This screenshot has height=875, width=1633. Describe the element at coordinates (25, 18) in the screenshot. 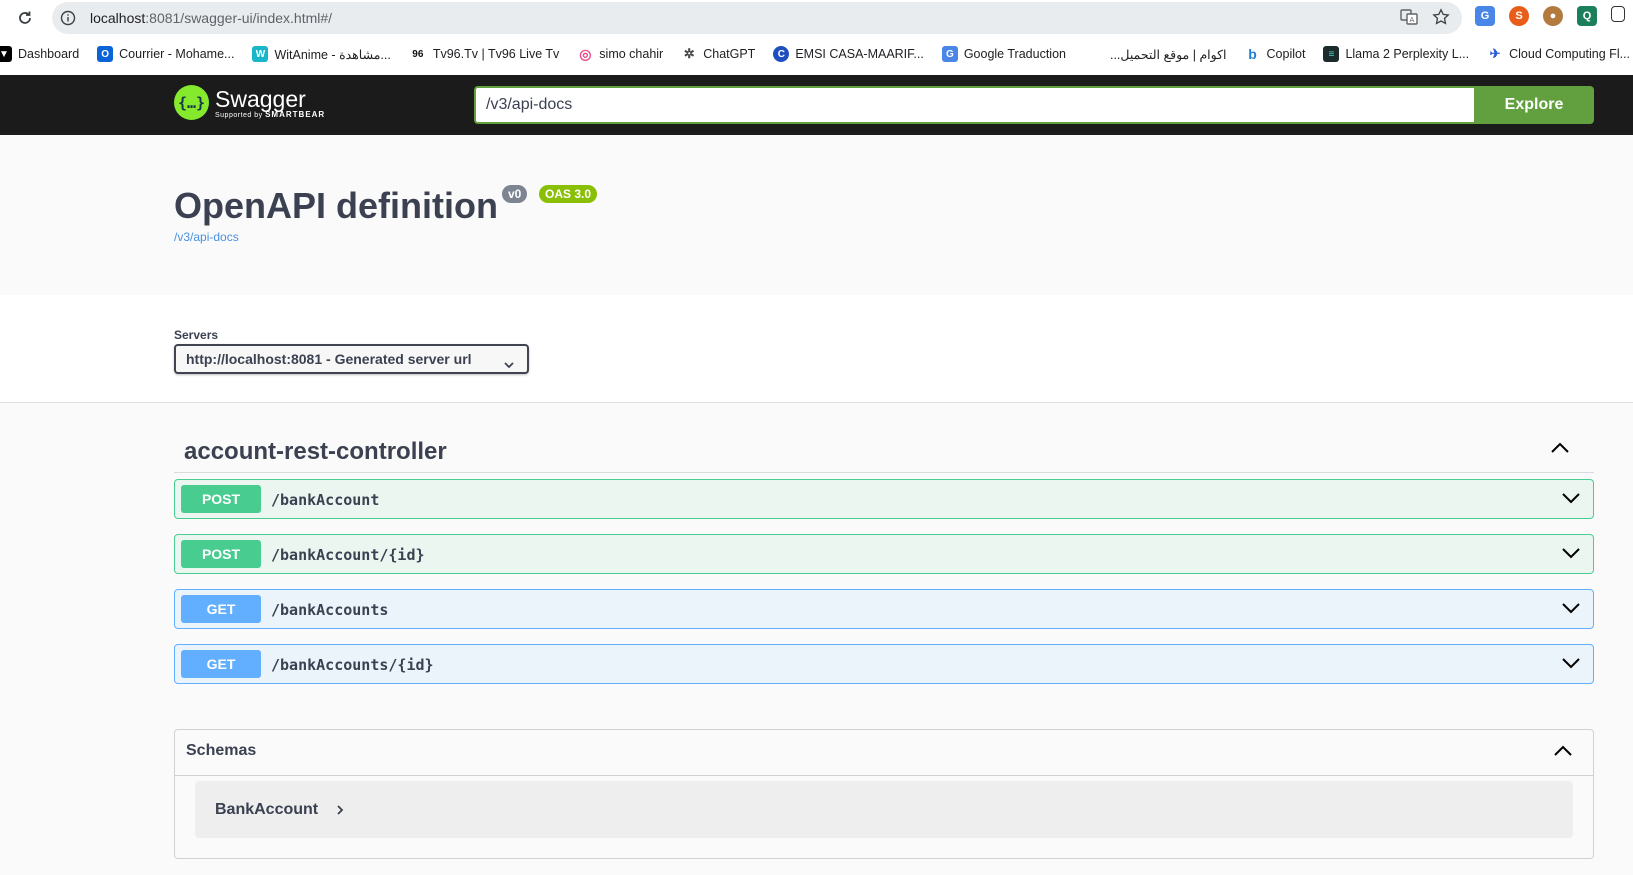

I see `reload-icon` at that location.